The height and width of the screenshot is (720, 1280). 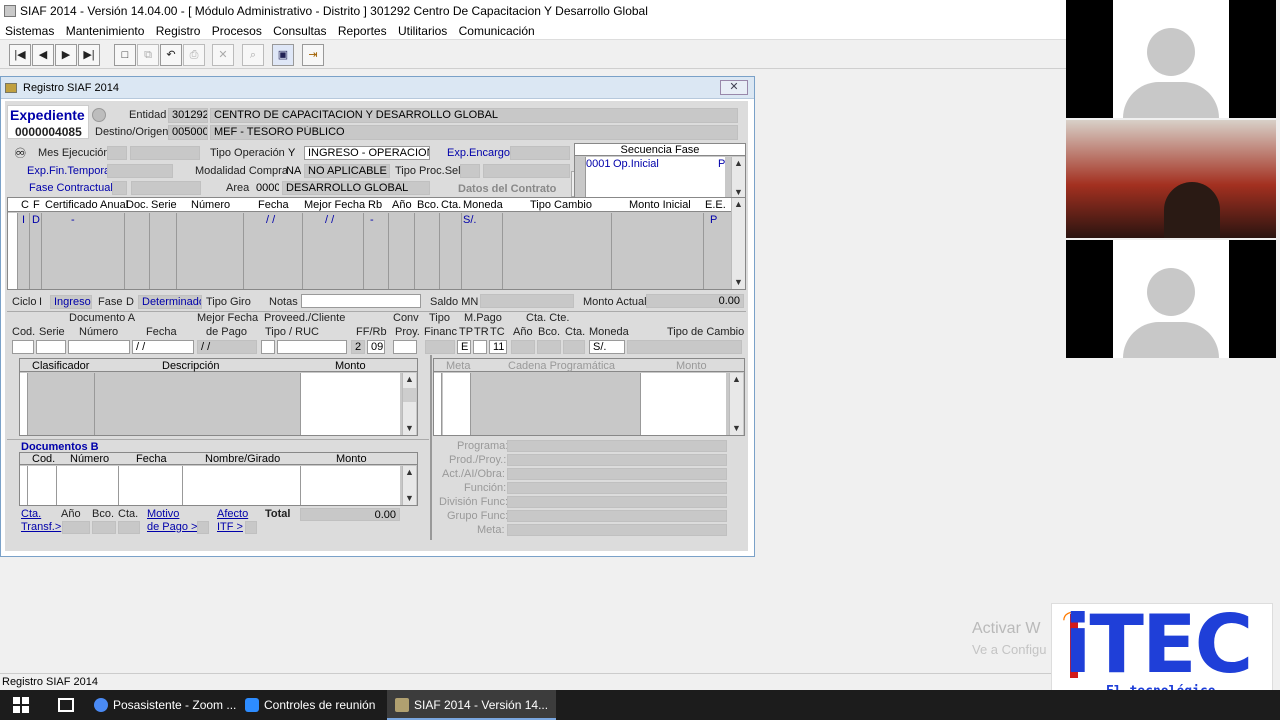 I want to click on doc-a-bco-input, so click(x=549, y=347).